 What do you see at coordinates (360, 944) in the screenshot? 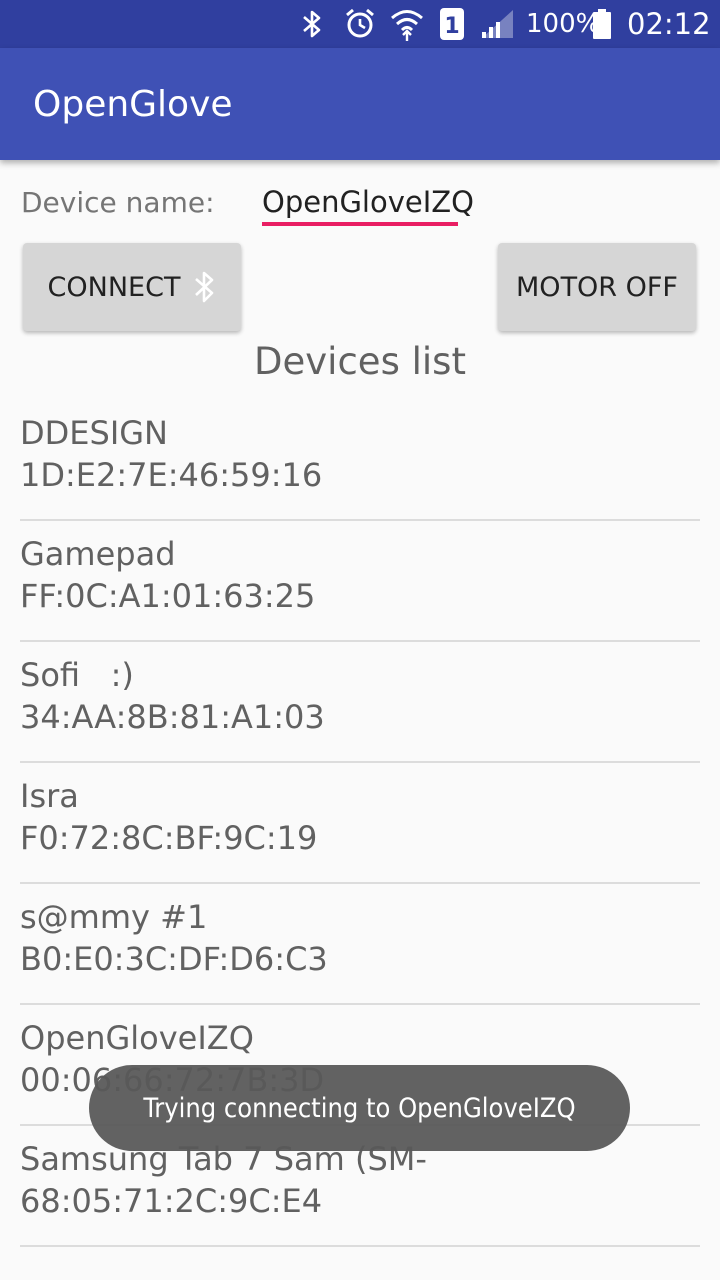
I see `list-item: s@mmy #1 B0:E0:3C:DF:D6:C3` at bounding box center [360, 944].